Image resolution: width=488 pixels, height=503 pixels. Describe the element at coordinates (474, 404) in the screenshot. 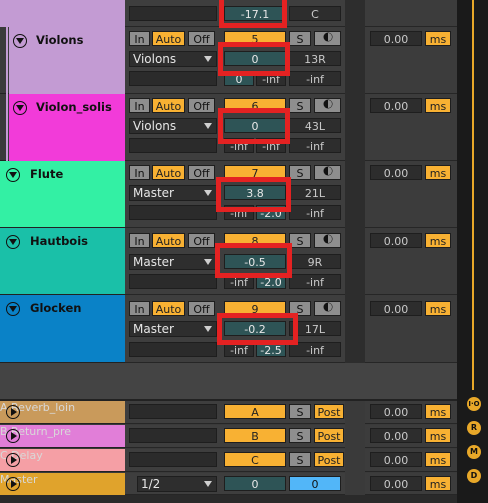

I see `io-toggle-button: I·O` at that location.